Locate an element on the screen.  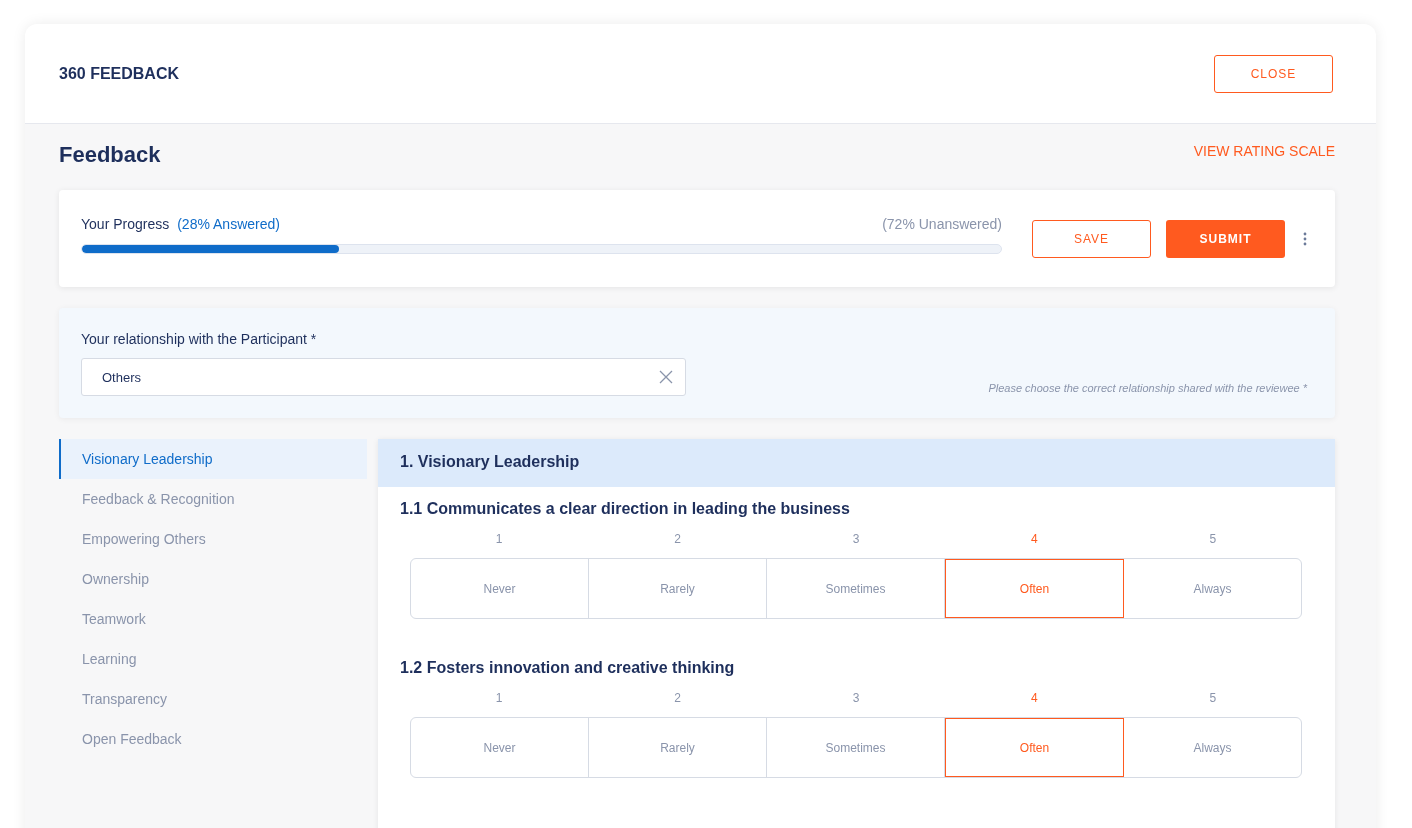
section-title: 1. Visionary Leadership is located at coordinates (856, 463).